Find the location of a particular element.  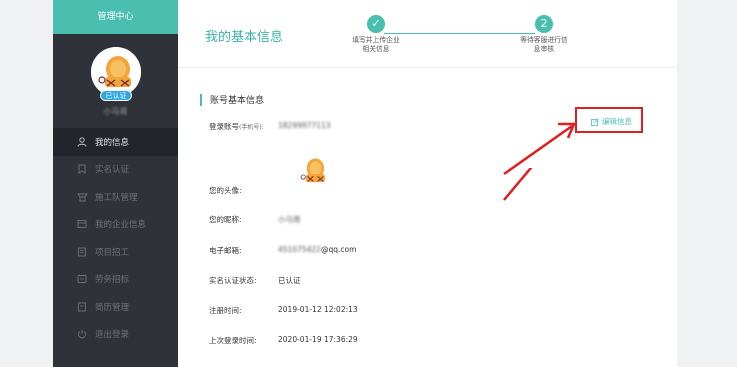

step-connector is located at coordinates (459, 33).